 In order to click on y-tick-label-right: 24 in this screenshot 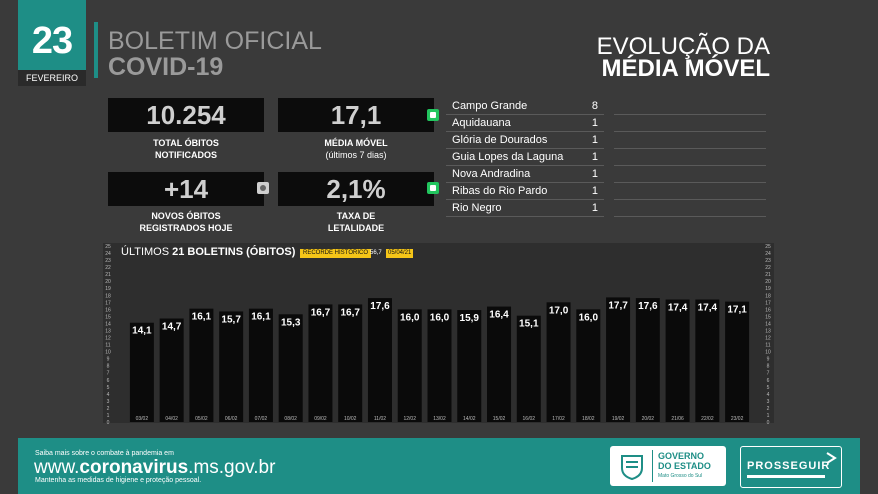, I will do `click(768, 254)`.